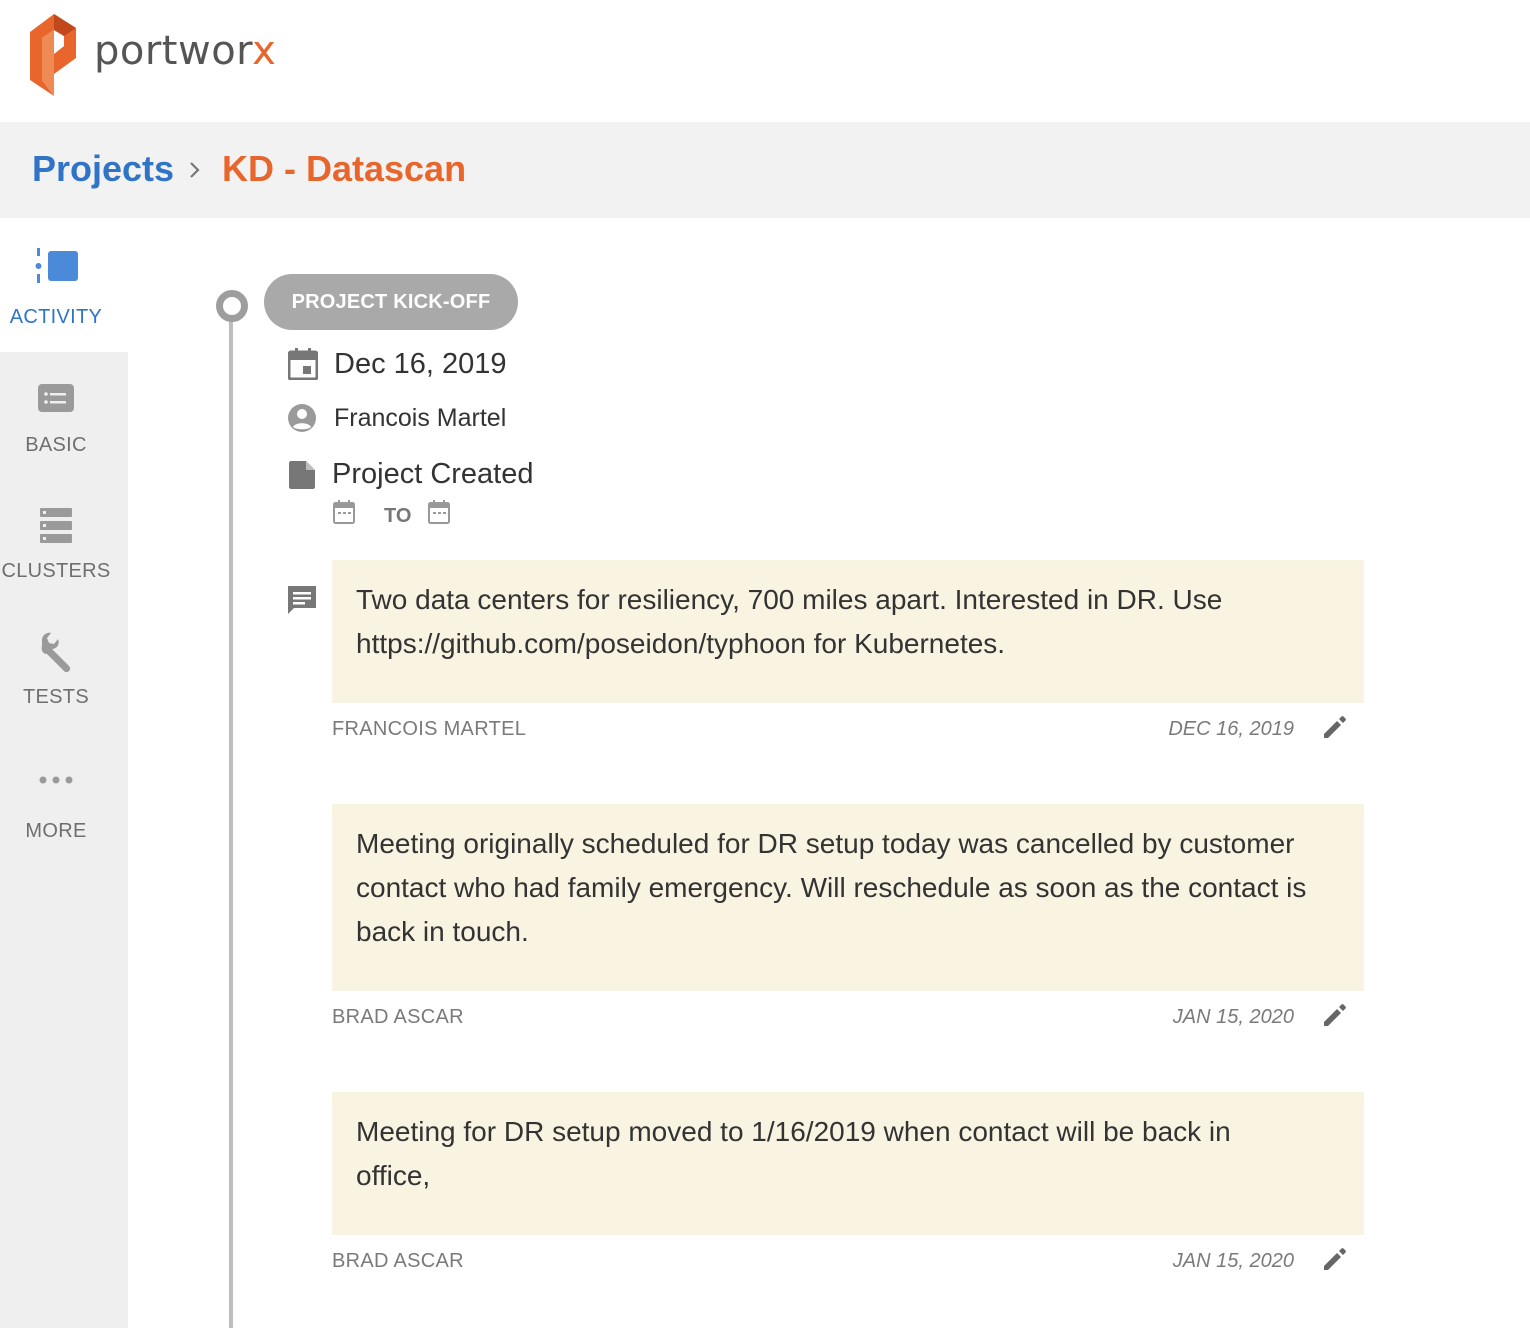  I want to click on chevron-right-icon, so click(195, 170).